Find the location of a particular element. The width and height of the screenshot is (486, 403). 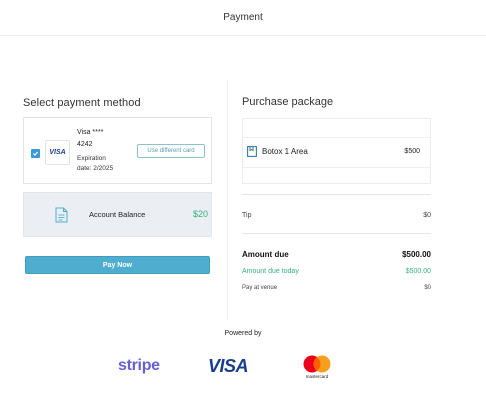

account-balance-label: Account Balance is located at coordinates (117, 214).